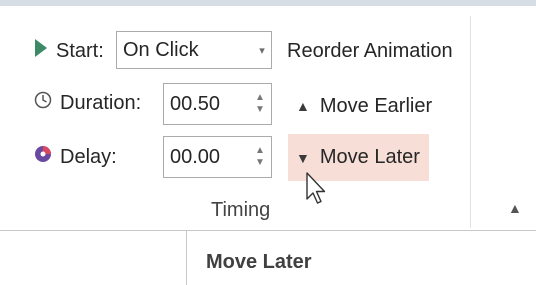 The height and width of the screenshot is (285, 536). Describe the element at coordinates (303, 157) in the screenshot. I see `triangle-down-icon: ▼` at that location.